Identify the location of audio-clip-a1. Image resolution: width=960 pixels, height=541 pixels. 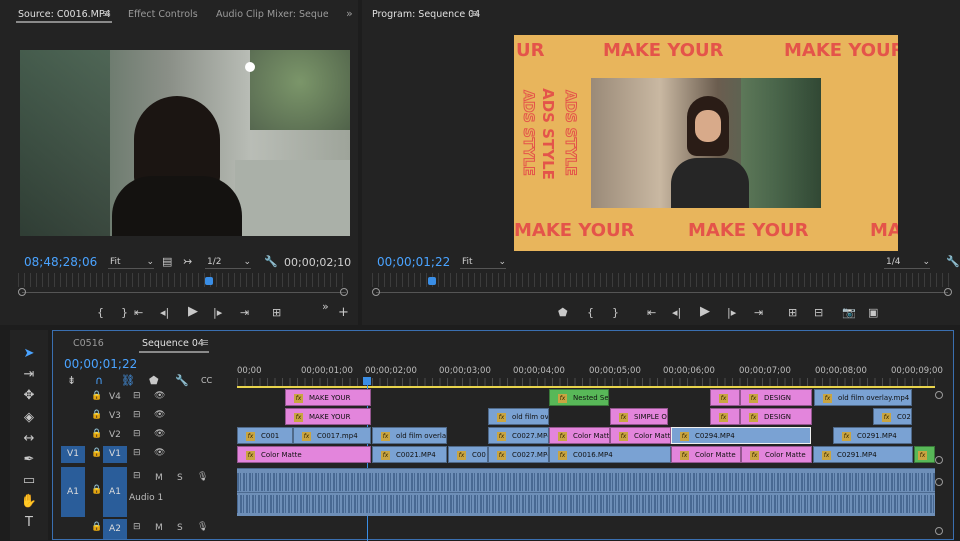
(586, 492).